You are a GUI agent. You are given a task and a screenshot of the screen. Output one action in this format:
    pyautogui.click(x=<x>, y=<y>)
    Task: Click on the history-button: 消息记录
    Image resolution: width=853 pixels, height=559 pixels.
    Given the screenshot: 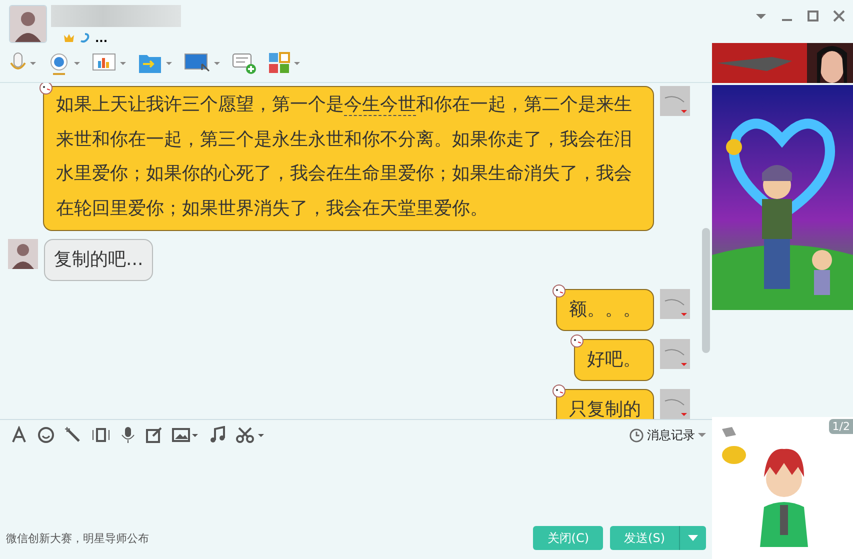 What is the action you would take?
    pyautogui.click(x=667, y=435)
    